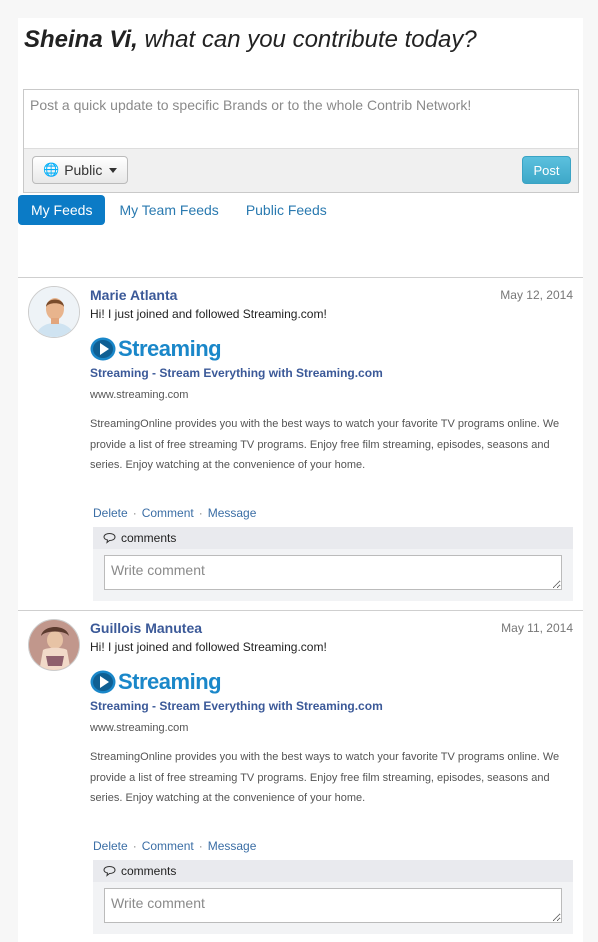 The image size is (598, 942). Describe the element at coordinates (537, 628) in the screenshot. I see `post-date: May 11, 2014` at that location.